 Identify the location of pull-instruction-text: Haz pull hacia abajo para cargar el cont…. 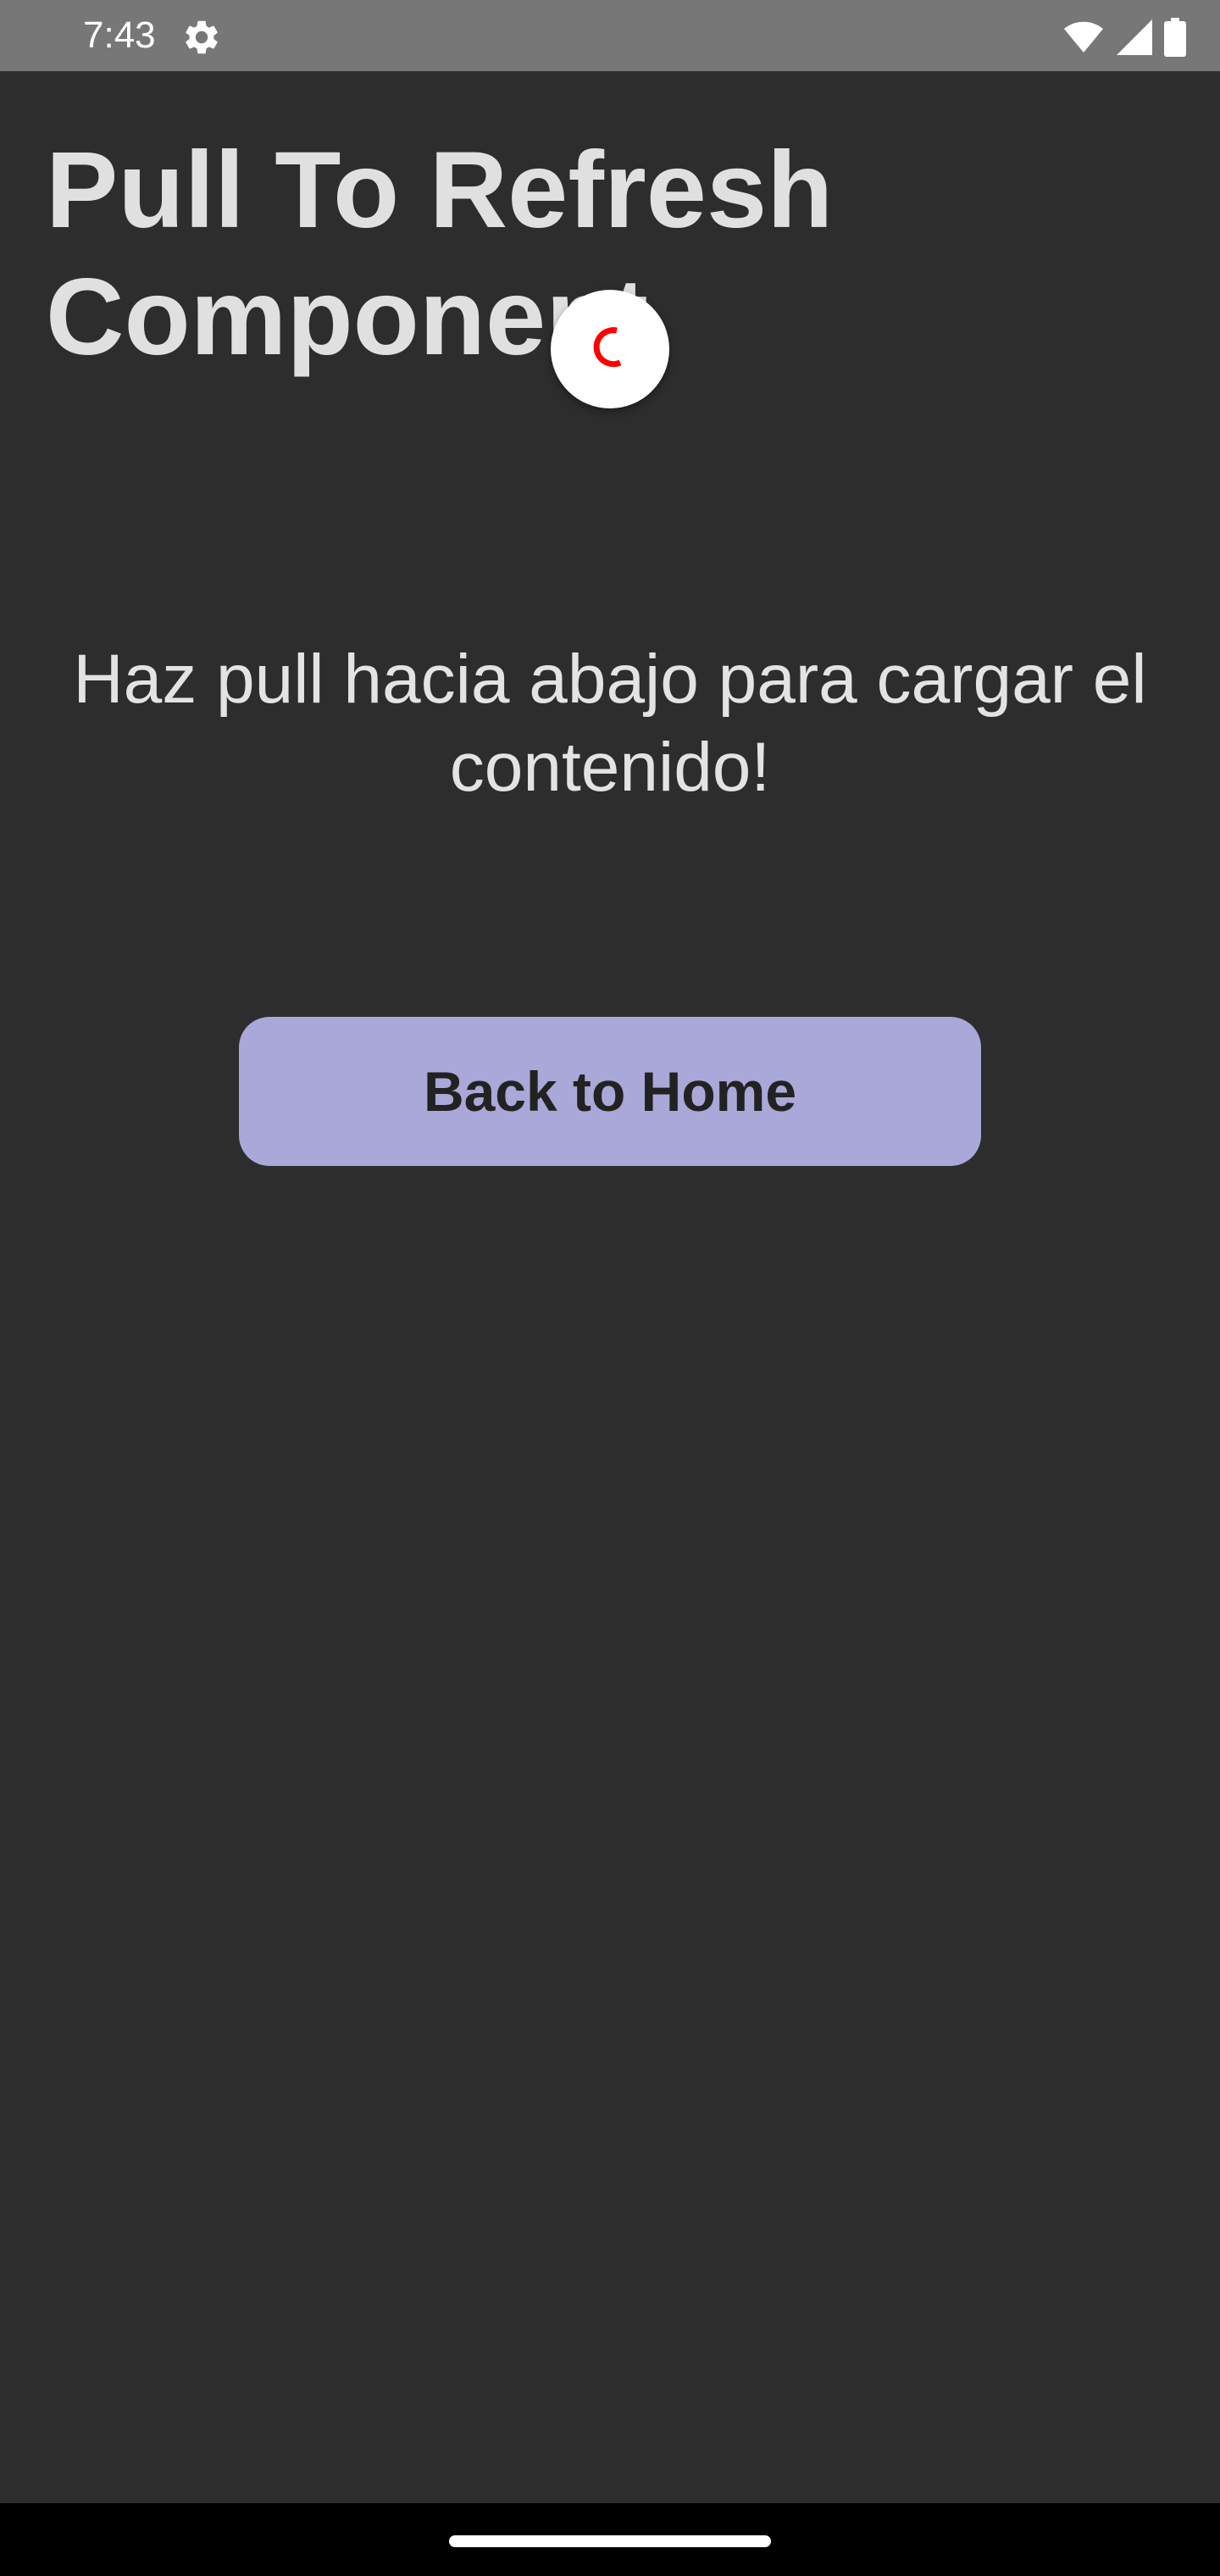
(610, 723).